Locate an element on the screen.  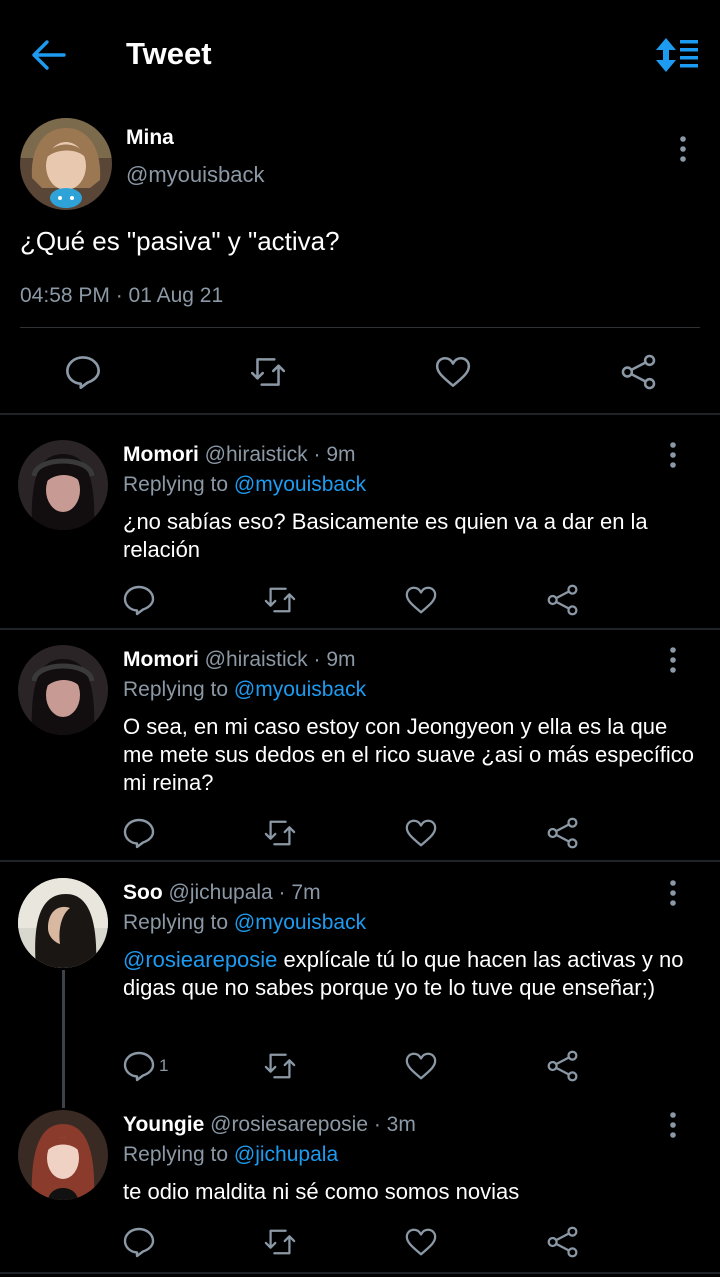
page-title: Tweet is located at coordinates (169, 53).